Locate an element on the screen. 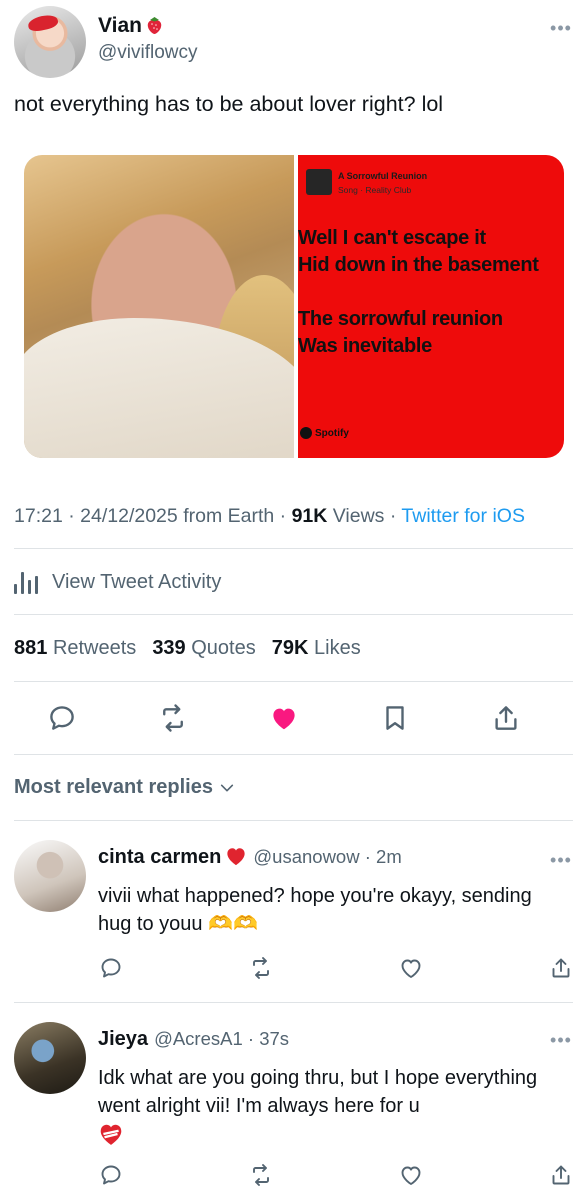  heart-filled-icon is located at coordinates (284, 719).